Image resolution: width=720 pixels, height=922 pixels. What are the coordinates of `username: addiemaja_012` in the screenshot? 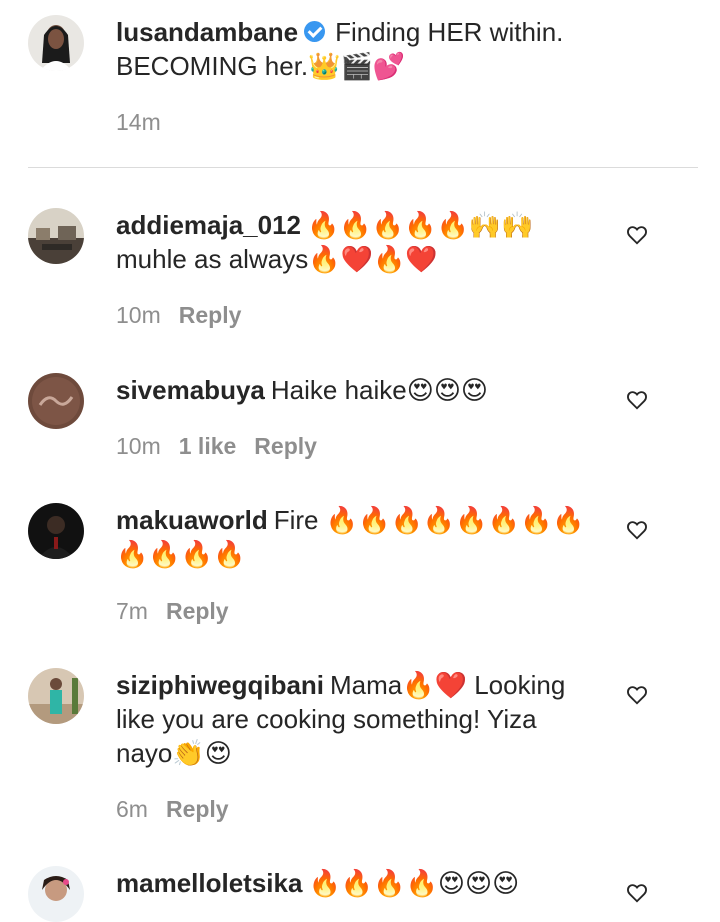 It's located at (208, 225).